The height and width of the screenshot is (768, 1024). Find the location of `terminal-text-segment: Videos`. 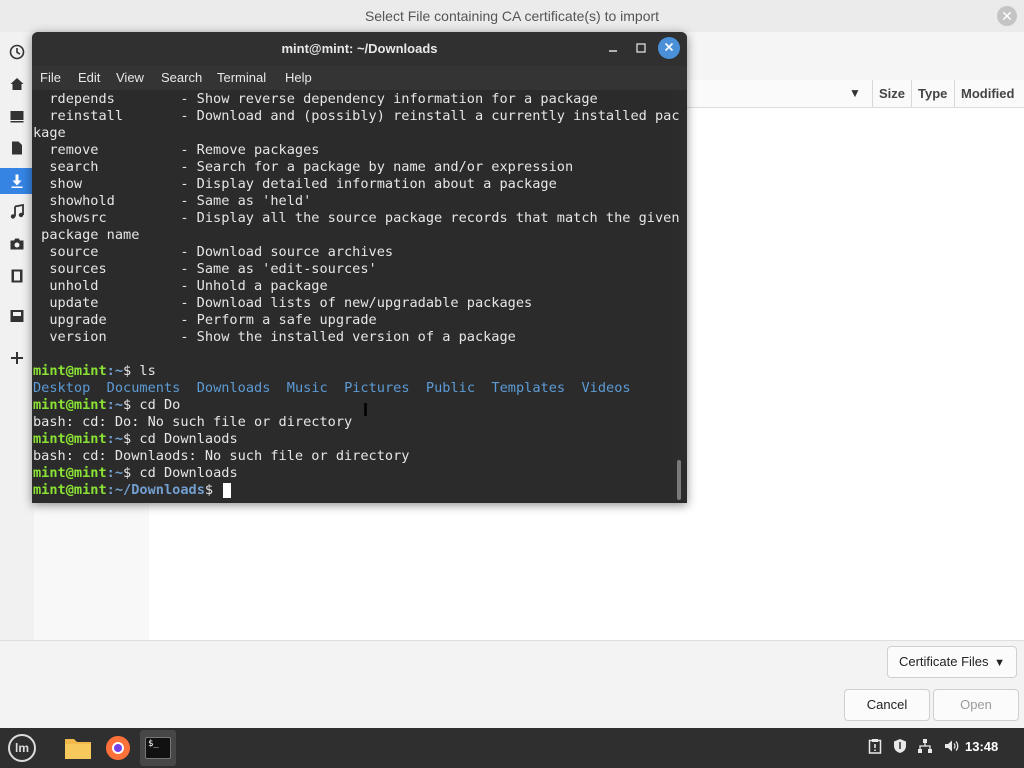

terminal-text-segment: Videos is located at coordinates (606, 388).